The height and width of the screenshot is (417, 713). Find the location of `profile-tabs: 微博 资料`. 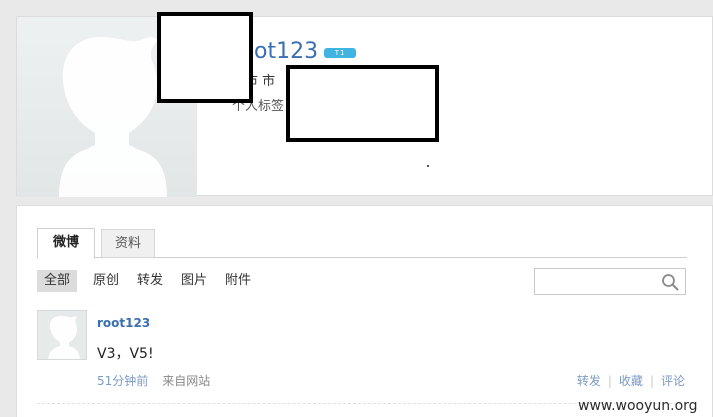

profile-tabs: 微博 资料 is located at coordinates (362, 242).